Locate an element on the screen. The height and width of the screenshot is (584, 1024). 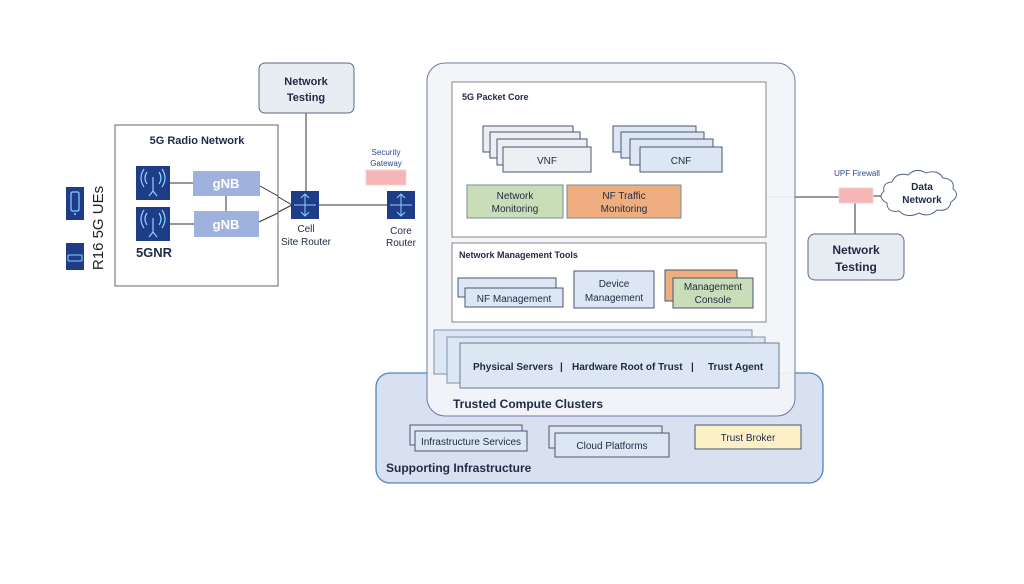
infrastructure-services-label: Infrastructure Services is located at coordinates (471, 442).